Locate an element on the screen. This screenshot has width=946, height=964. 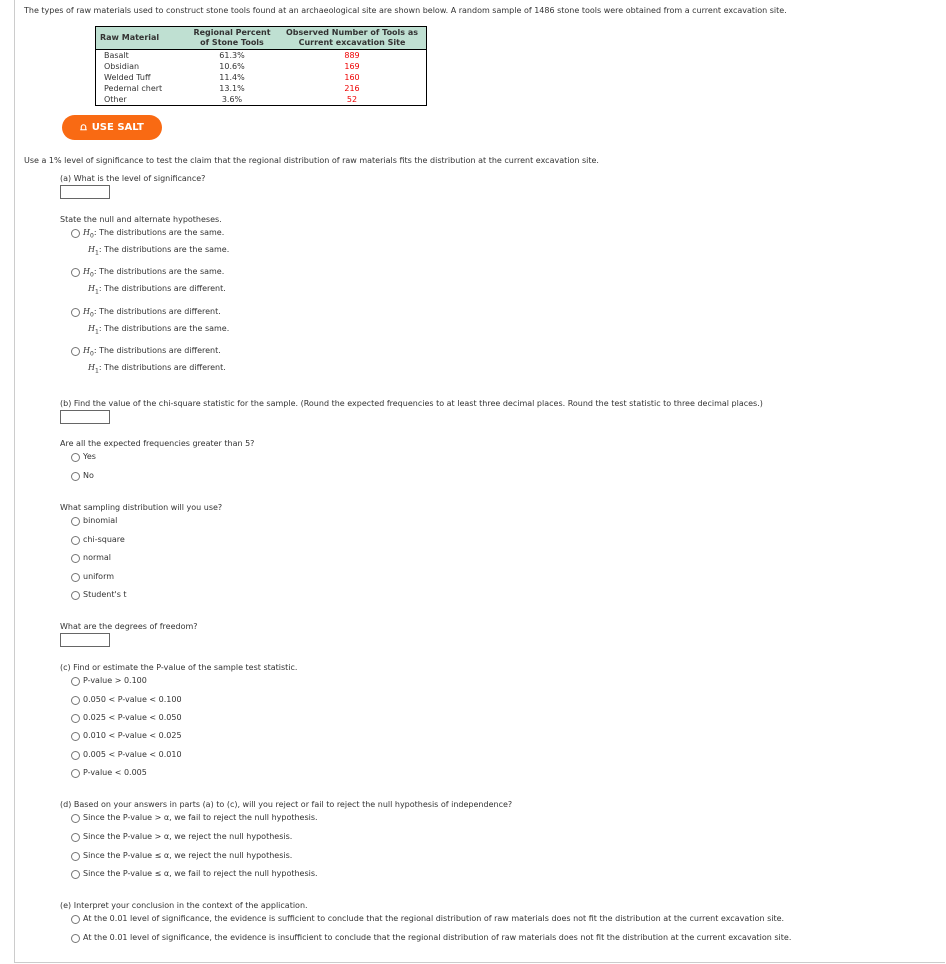
percent-cell: 3.6% is located at coordinates (232, 99).